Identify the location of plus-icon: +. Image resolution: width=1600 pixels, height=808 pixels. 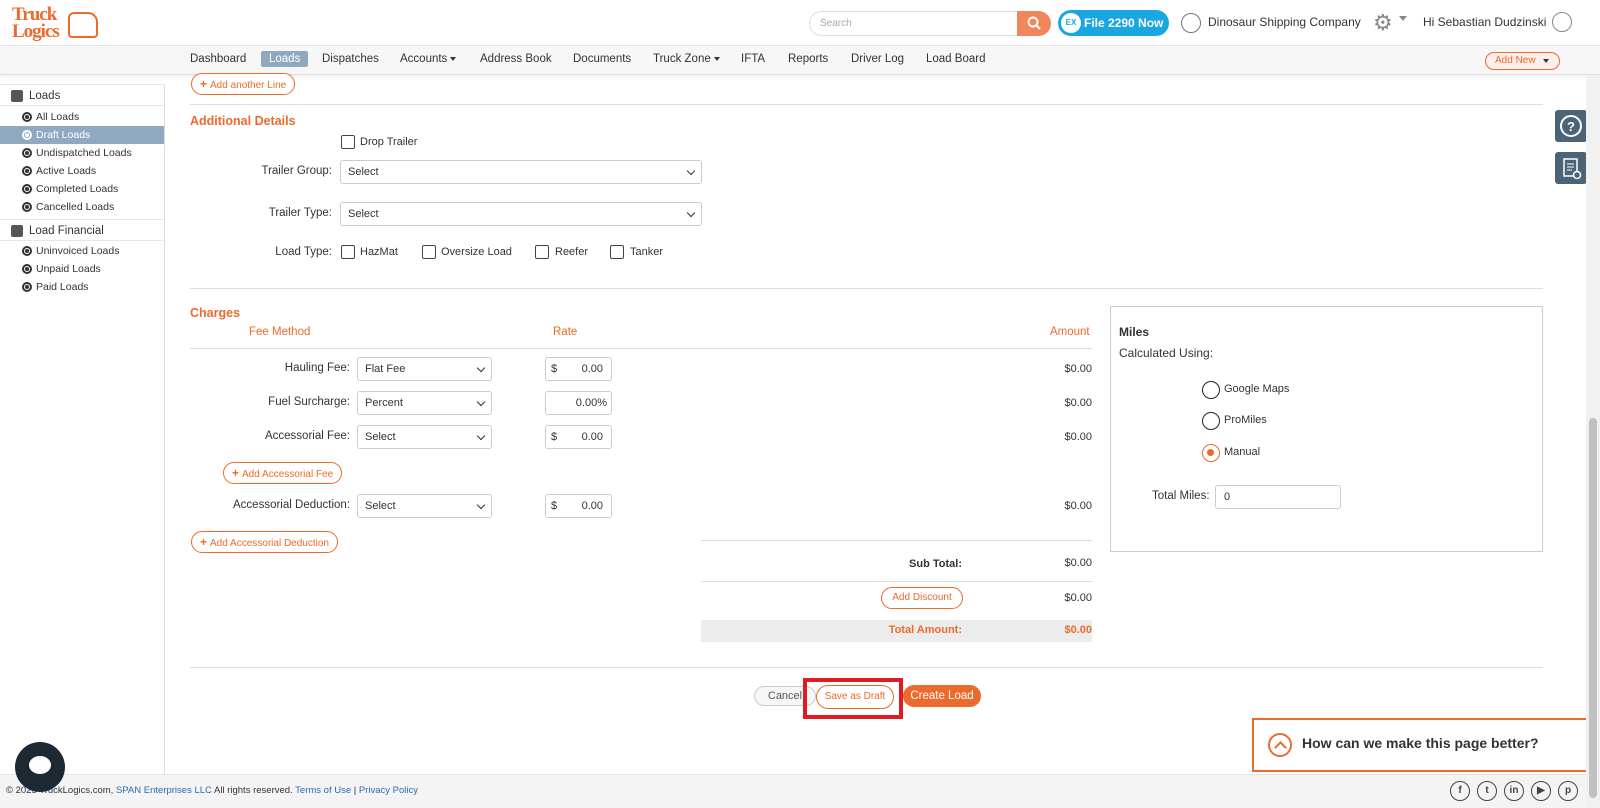
(204, 542).